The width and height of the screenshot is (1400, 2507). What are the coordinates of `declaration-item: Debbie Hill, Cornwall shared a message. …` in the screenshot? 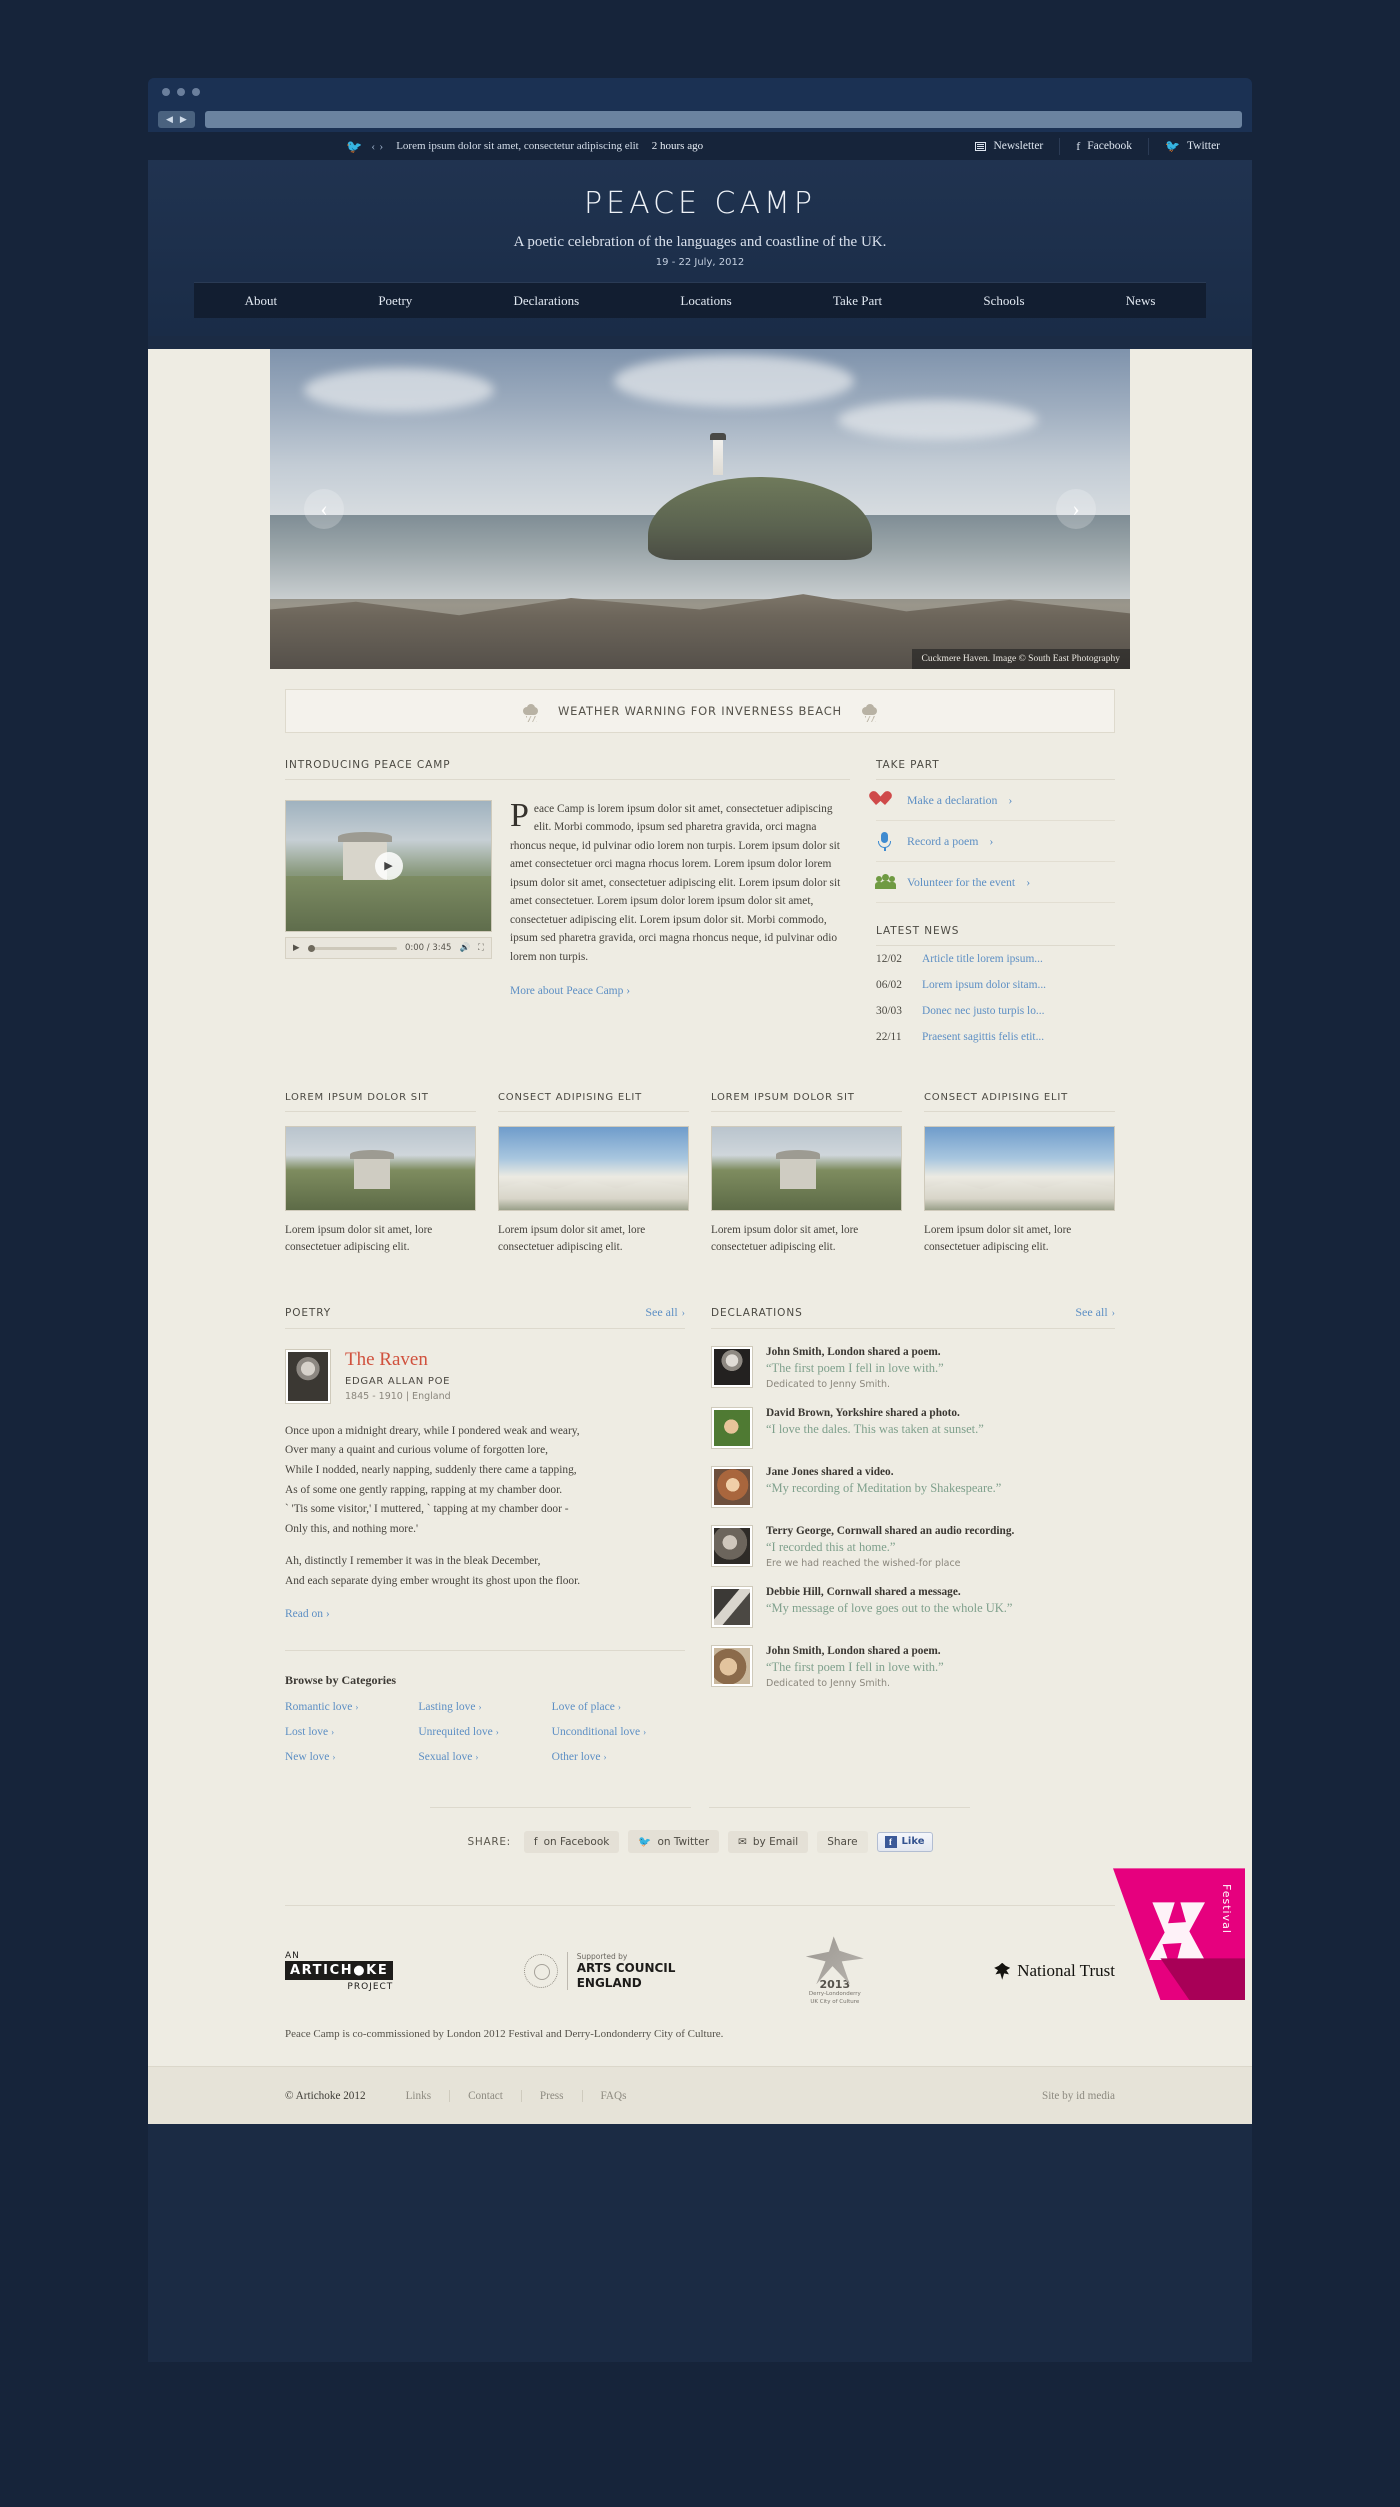 It's located at (913, 1606).